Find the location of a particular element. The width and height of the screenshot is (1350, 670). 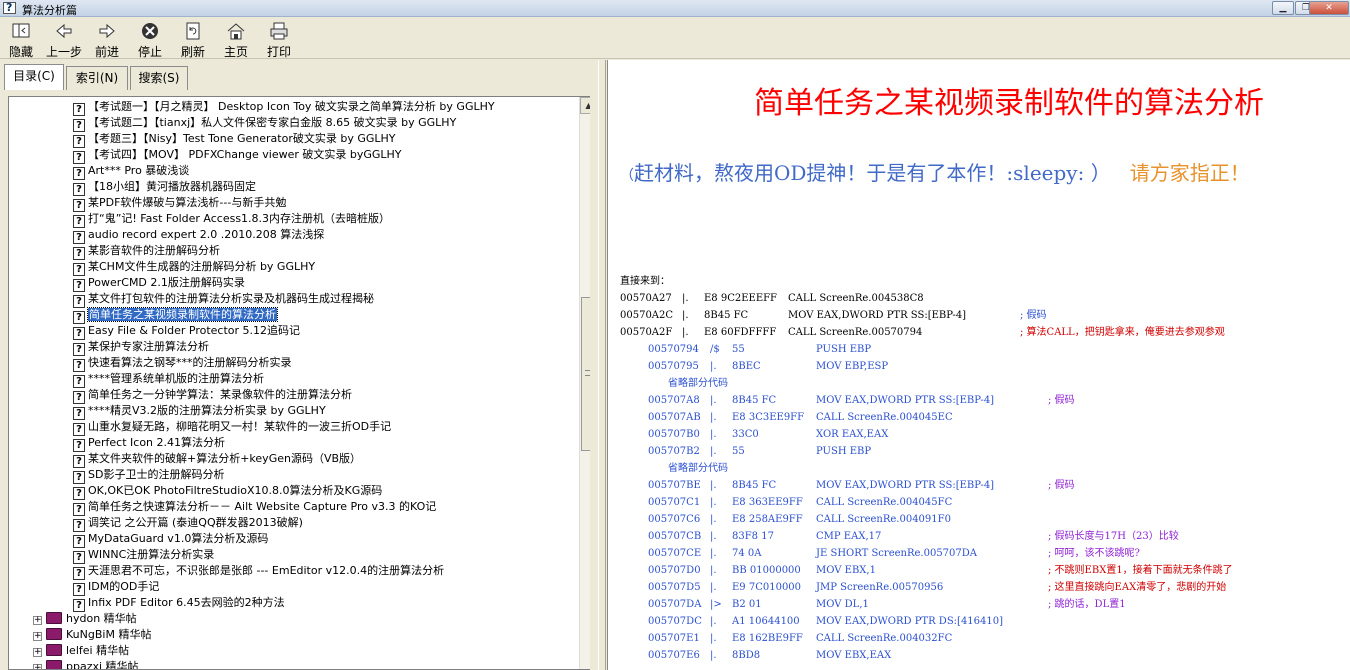

tab-contents: 目录(C) is located at coordinates (34, 77).